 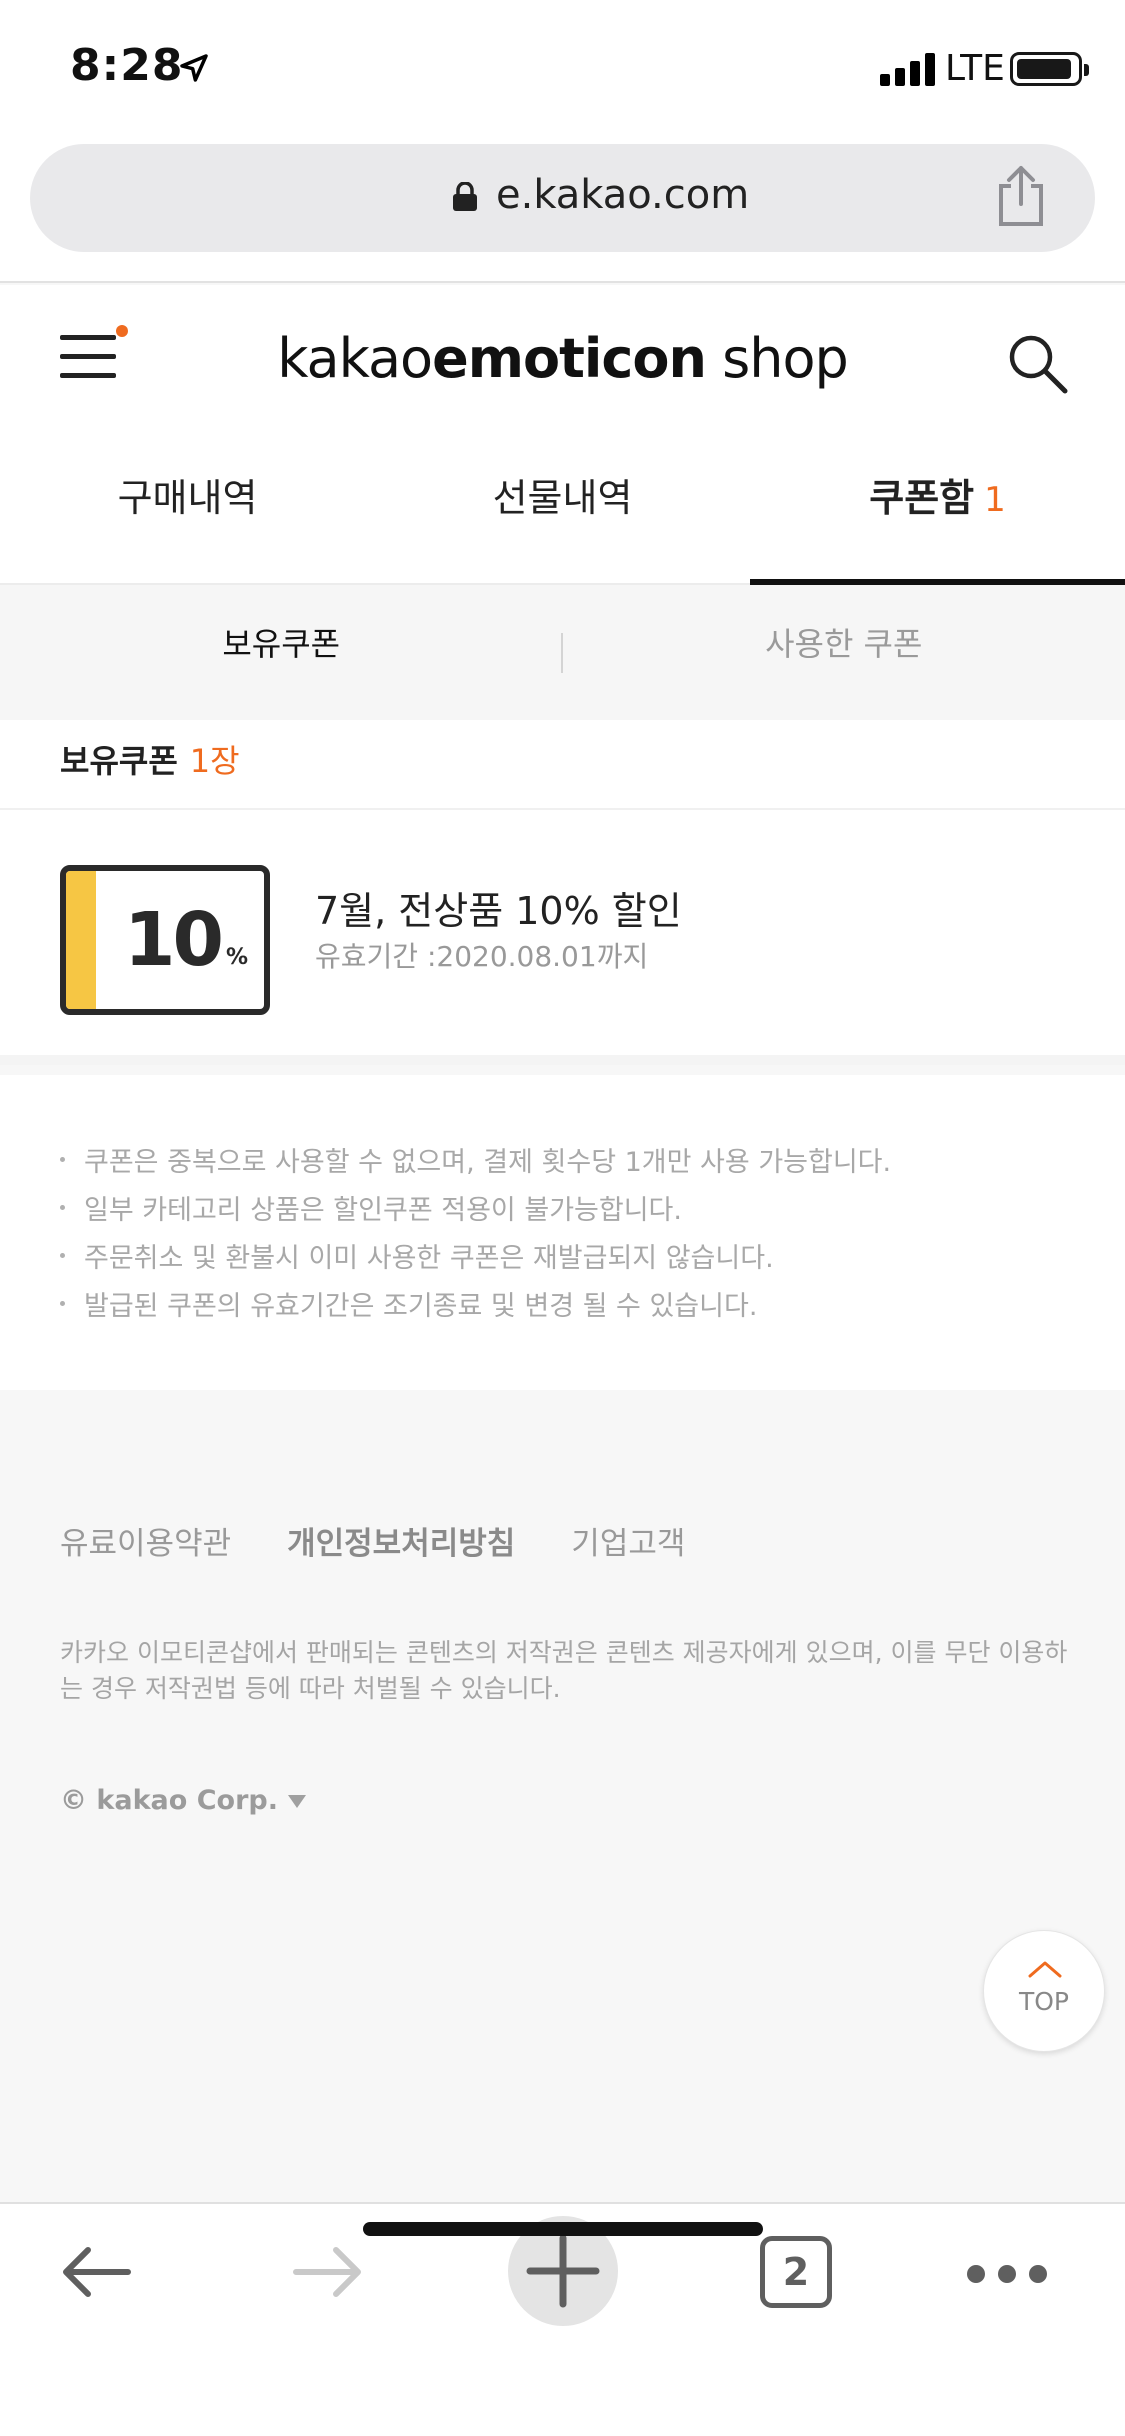 I want to click on footer-link-terms: 유료이용약관, so click(x=145, y=1540).